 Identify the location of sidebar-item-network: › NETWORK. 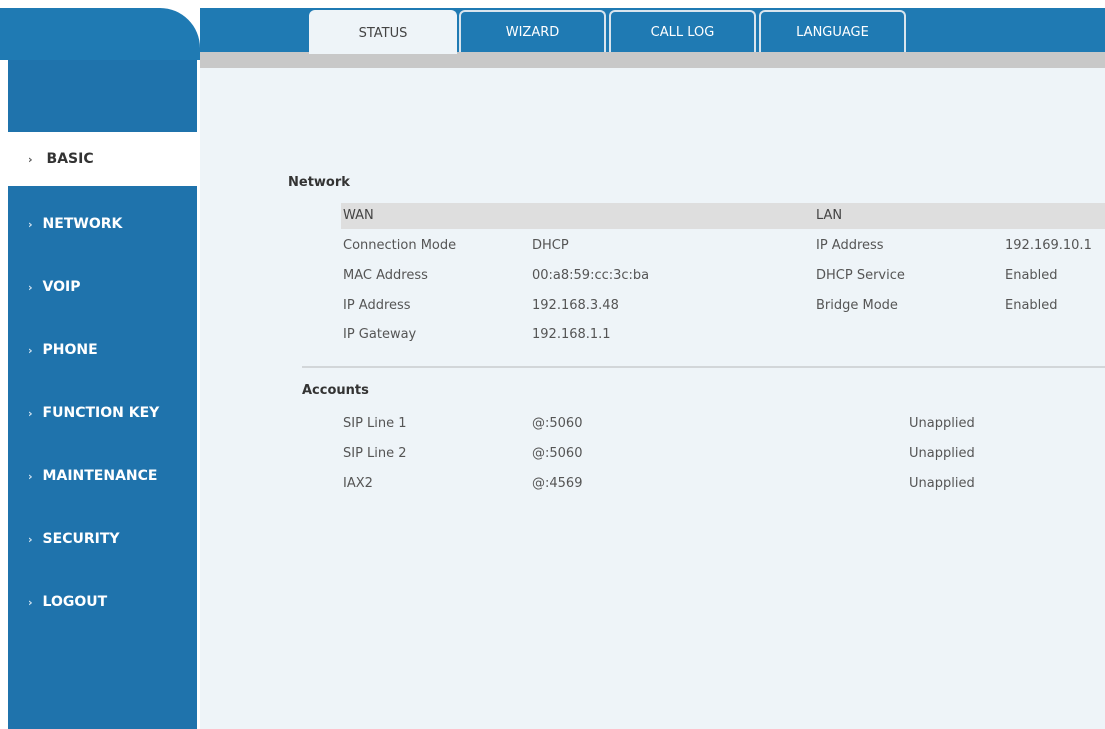
(102, 224).